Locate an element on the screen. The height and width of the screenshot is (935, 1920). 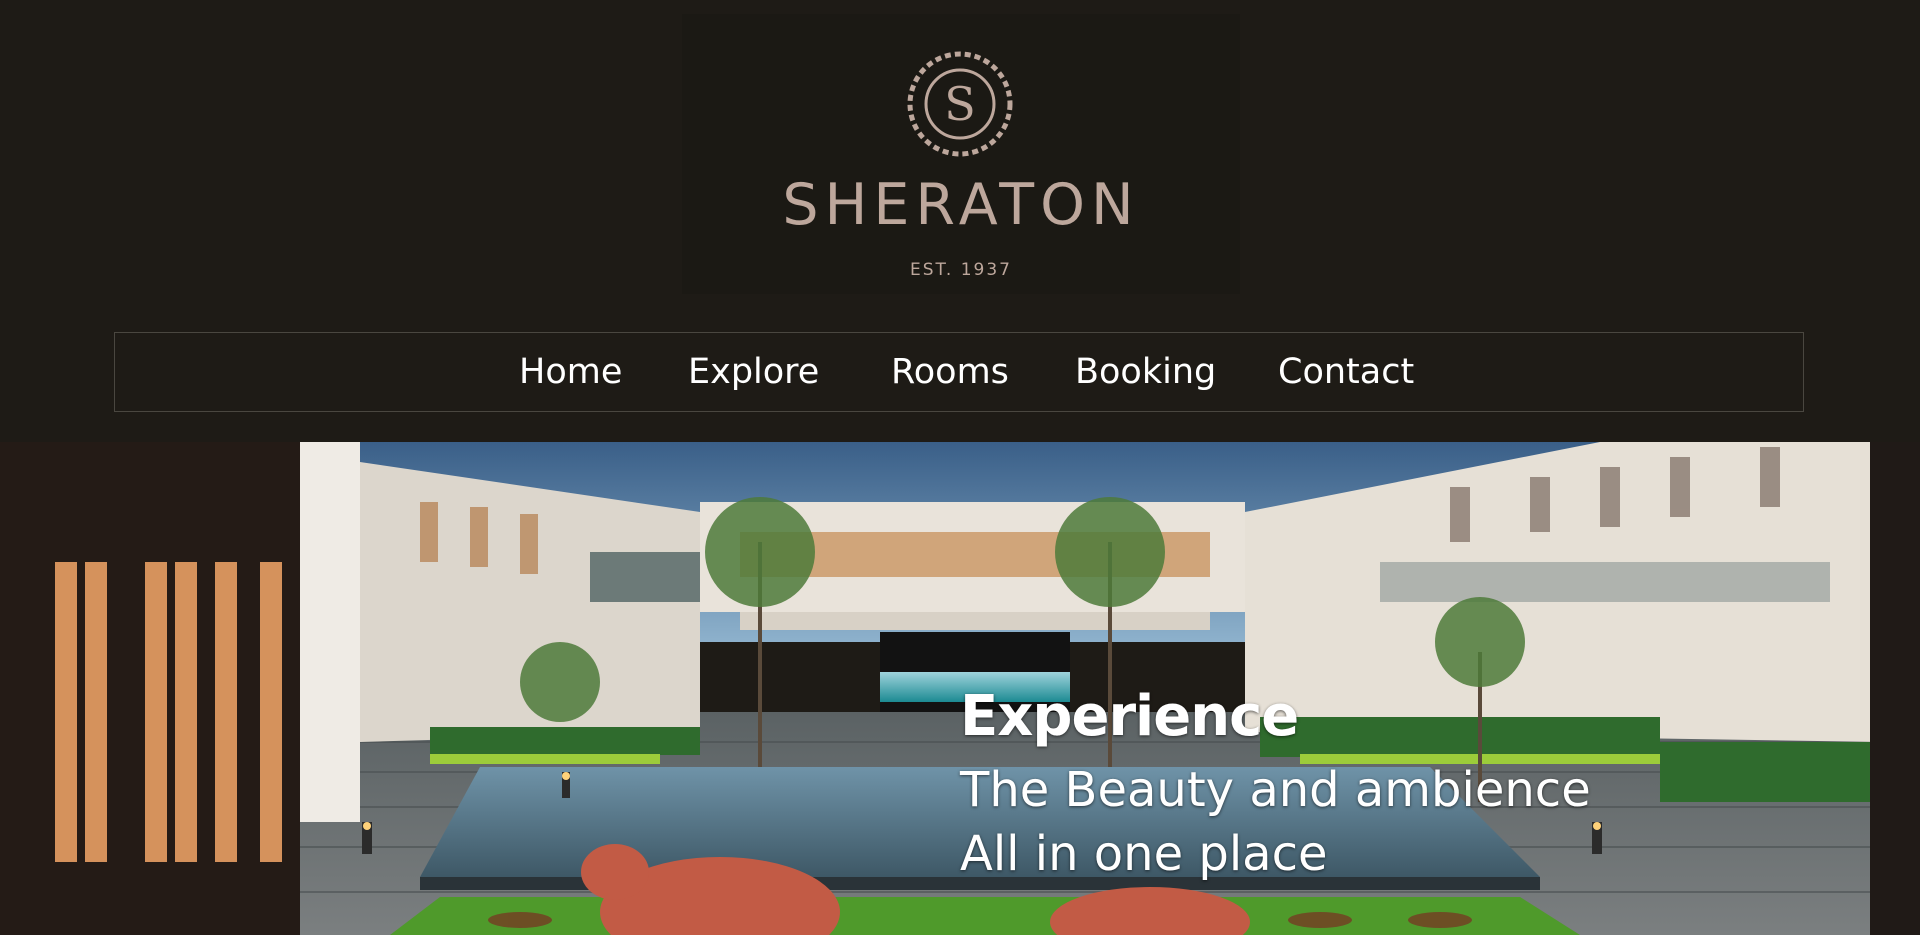
brand-established: EST. 1937 is located at coordinates (961, 270).